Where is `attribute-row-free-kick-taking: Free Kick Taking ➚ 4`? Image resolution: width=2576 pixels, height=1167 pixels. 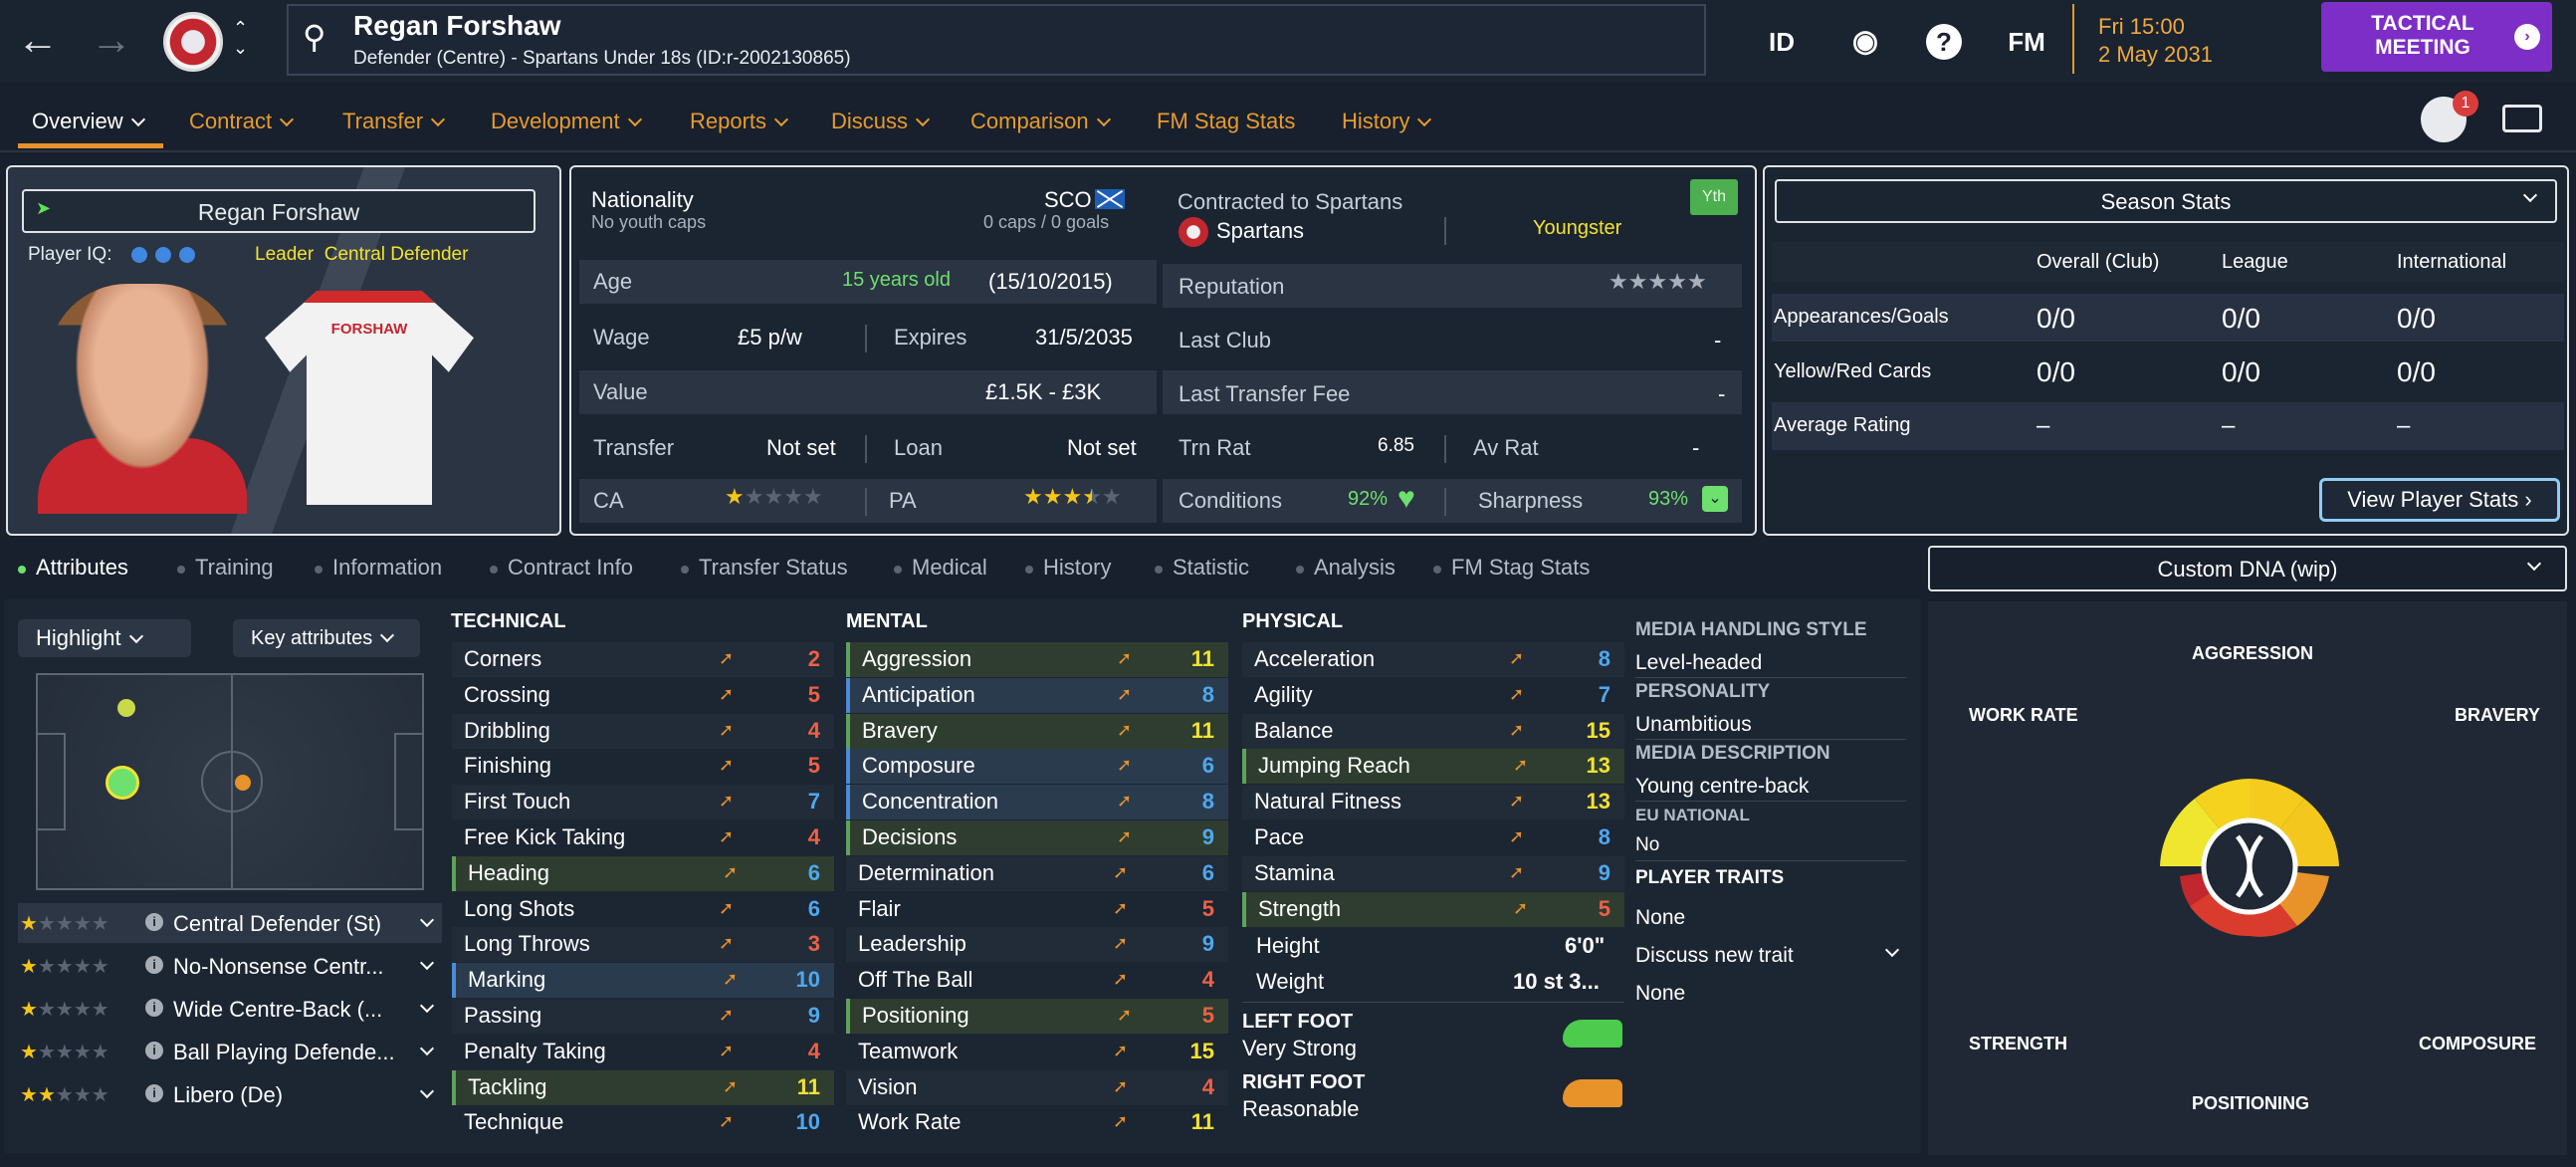
attribute-row-free-kick-taking: Free Kick Taking ➚ 4 is located at coordinates (643, 837).